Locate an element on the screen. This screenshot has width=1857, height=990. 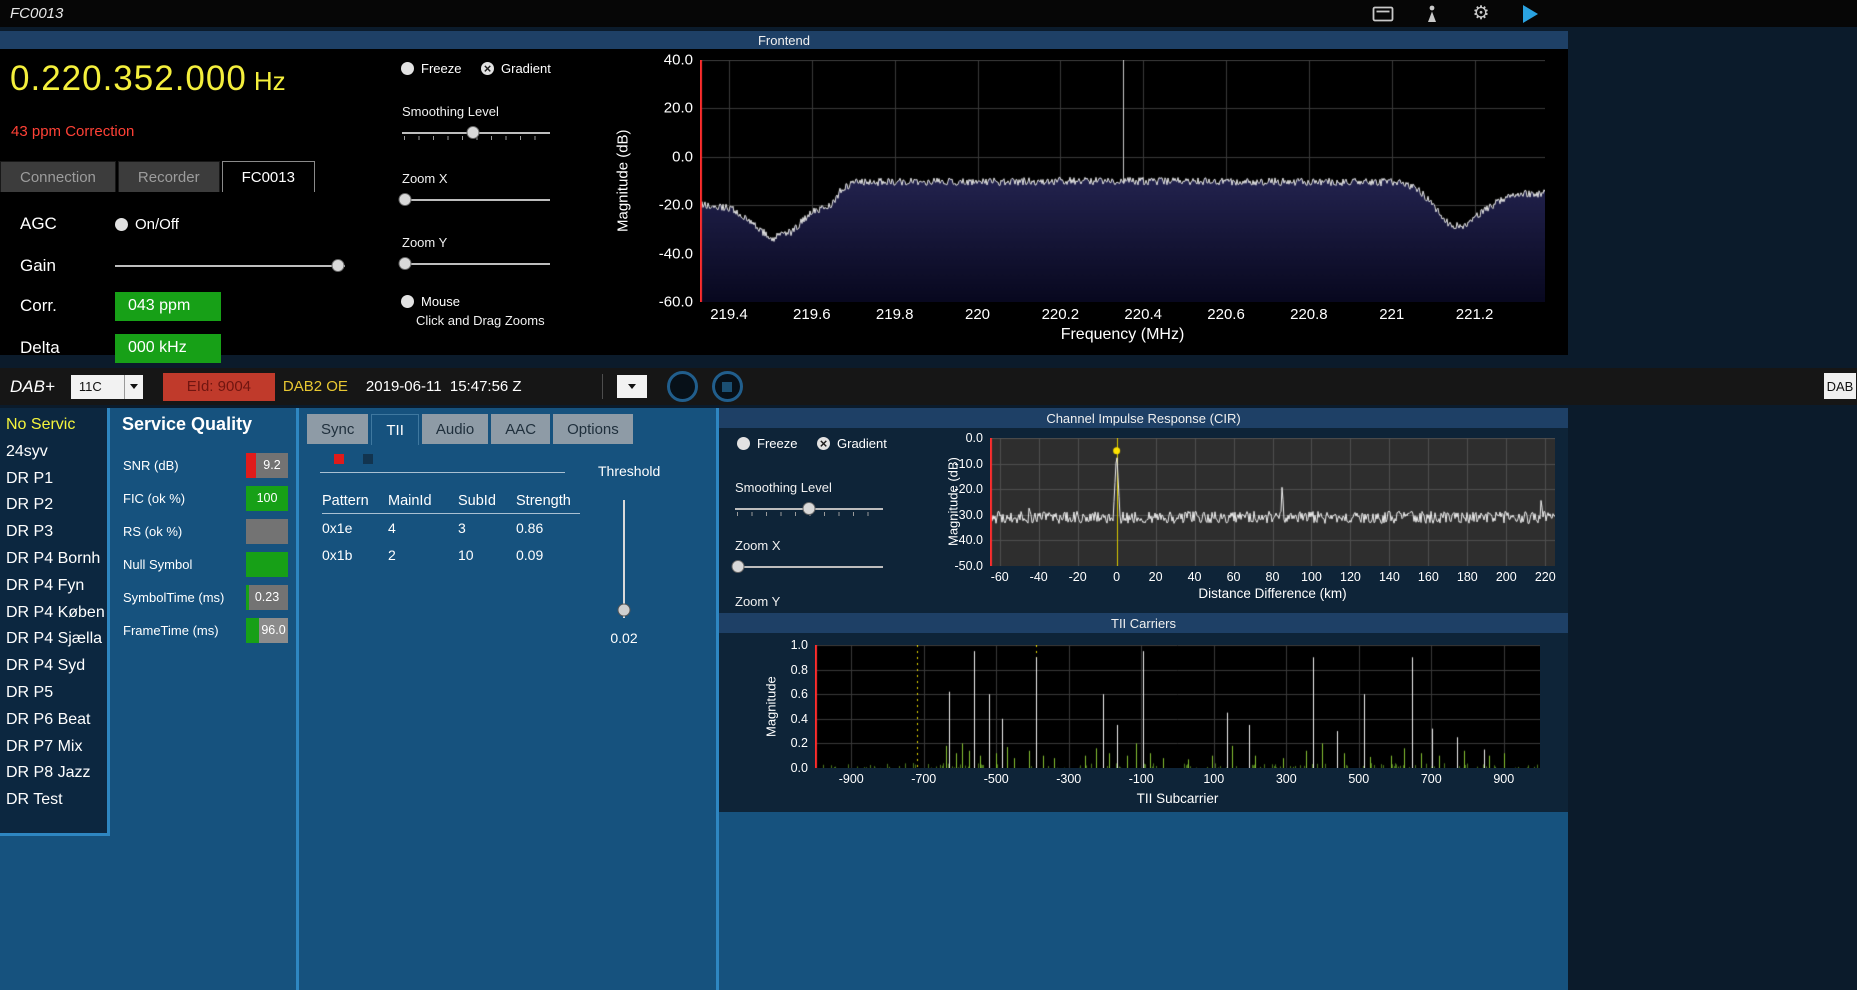
service-item: 24syv is located at coordinates (53, 452).